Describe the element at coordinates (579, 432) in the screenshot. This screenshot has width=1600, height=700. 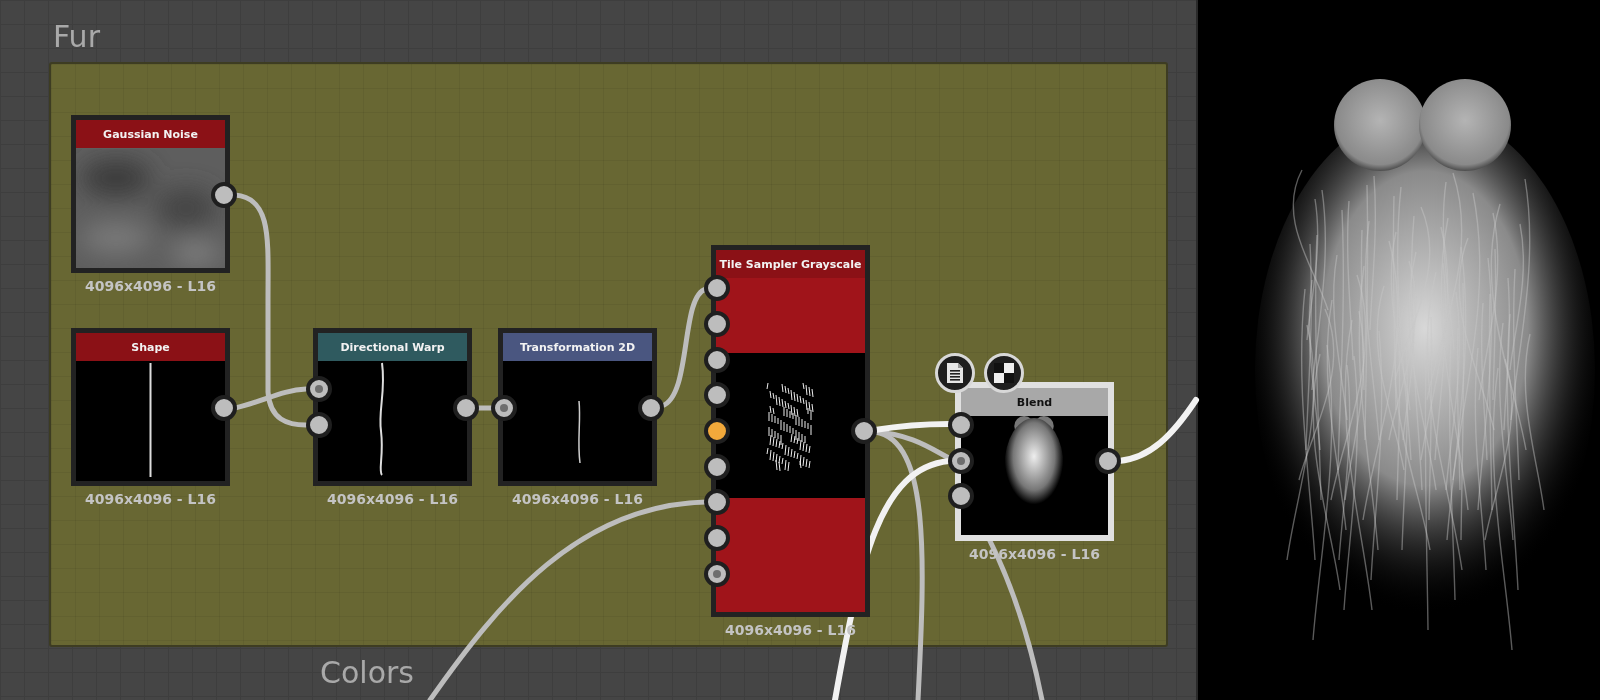
I see `short-line-drawing` at that location.